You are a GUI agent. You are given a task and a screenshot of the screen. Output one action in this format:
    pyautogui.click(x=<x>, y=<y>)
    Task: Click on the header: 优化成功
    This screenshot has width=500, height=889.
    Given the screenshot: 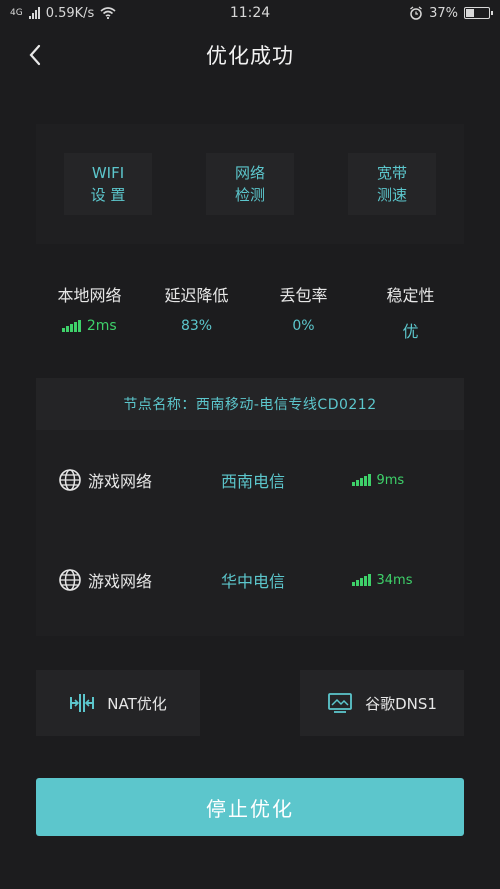 What is the action you would take?
    pyautogui.click(x=250, y=55)
    